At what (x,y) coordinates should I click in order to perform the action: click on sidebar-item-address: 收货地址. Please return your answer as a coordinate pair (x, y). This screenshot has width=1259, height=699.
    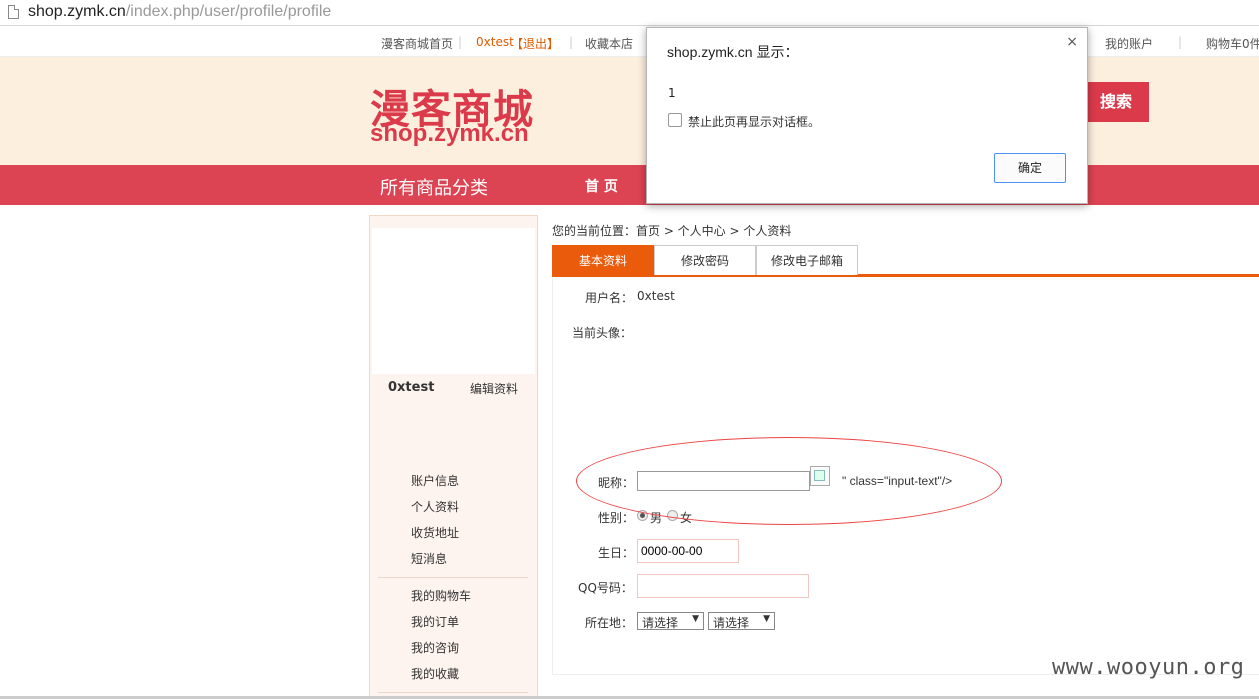
    Looking at the image, I should click on (435, 532).